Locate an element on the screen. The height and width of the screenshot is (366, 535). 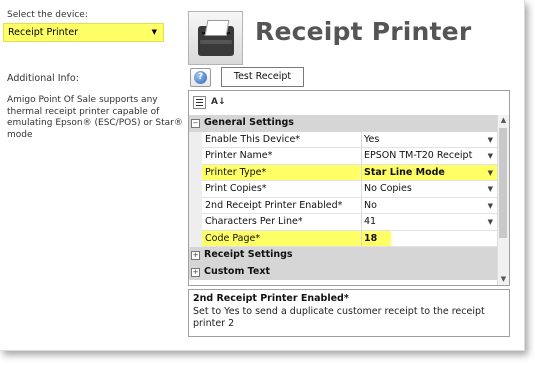
property-value: EPSON TM-T20 Receipt ▼ is located at coordinates (429, 156).